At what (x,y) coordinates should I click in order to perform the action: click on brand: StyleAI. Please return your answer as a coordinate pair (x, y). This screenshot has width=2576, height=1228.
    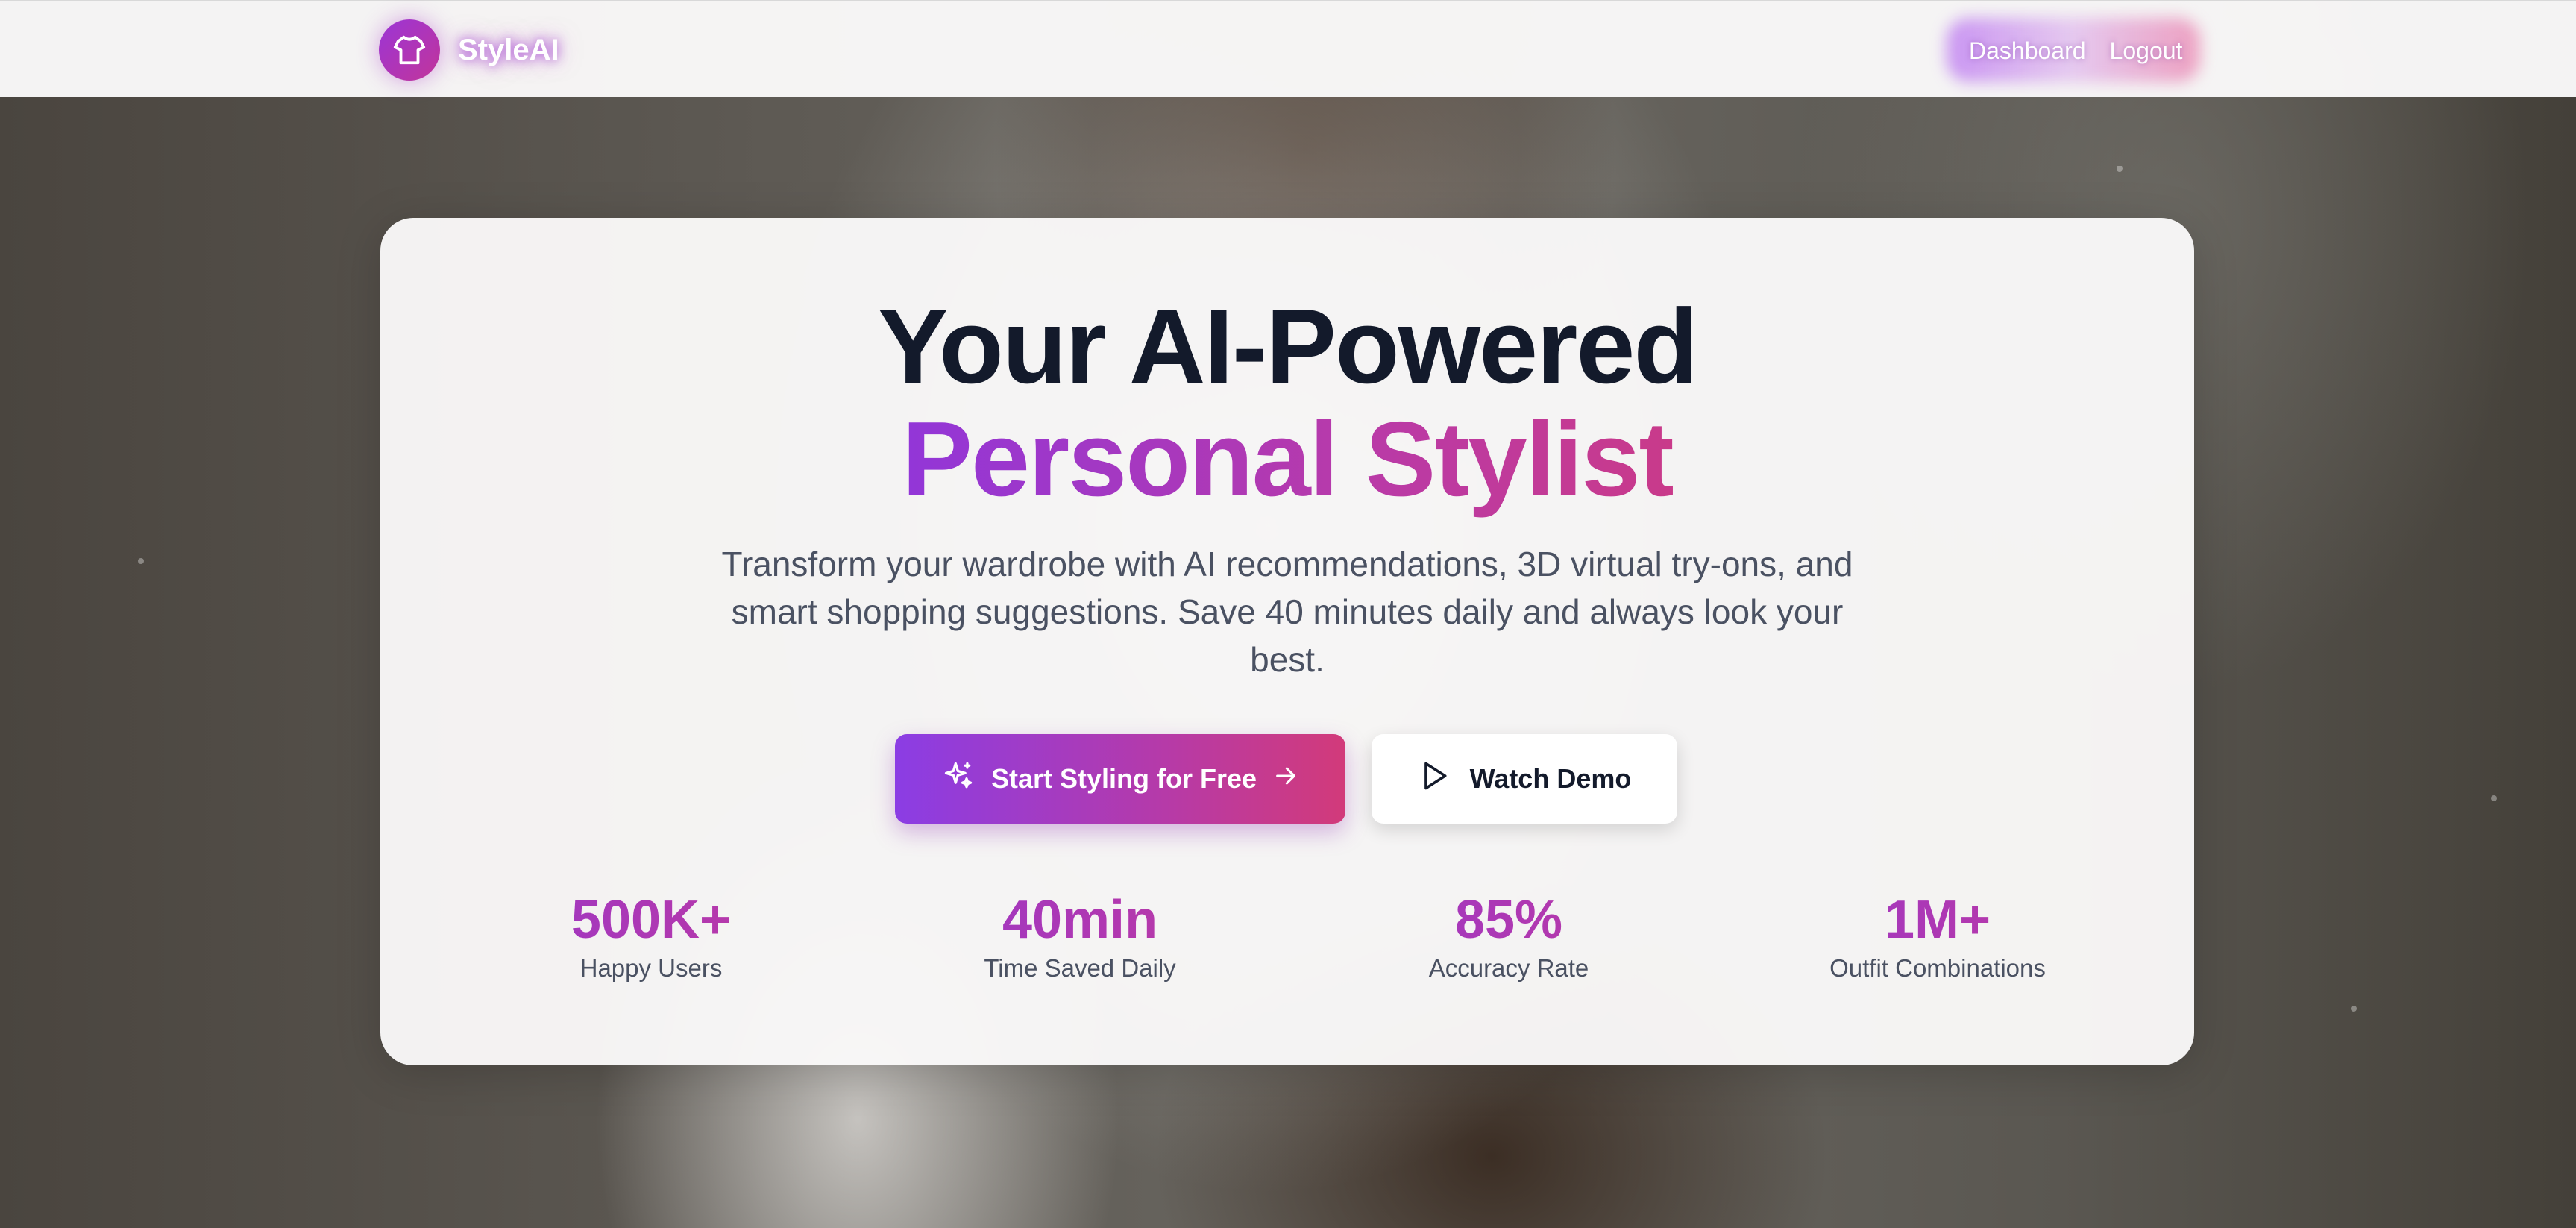
    Looking at the image, I should click on (469, 50).